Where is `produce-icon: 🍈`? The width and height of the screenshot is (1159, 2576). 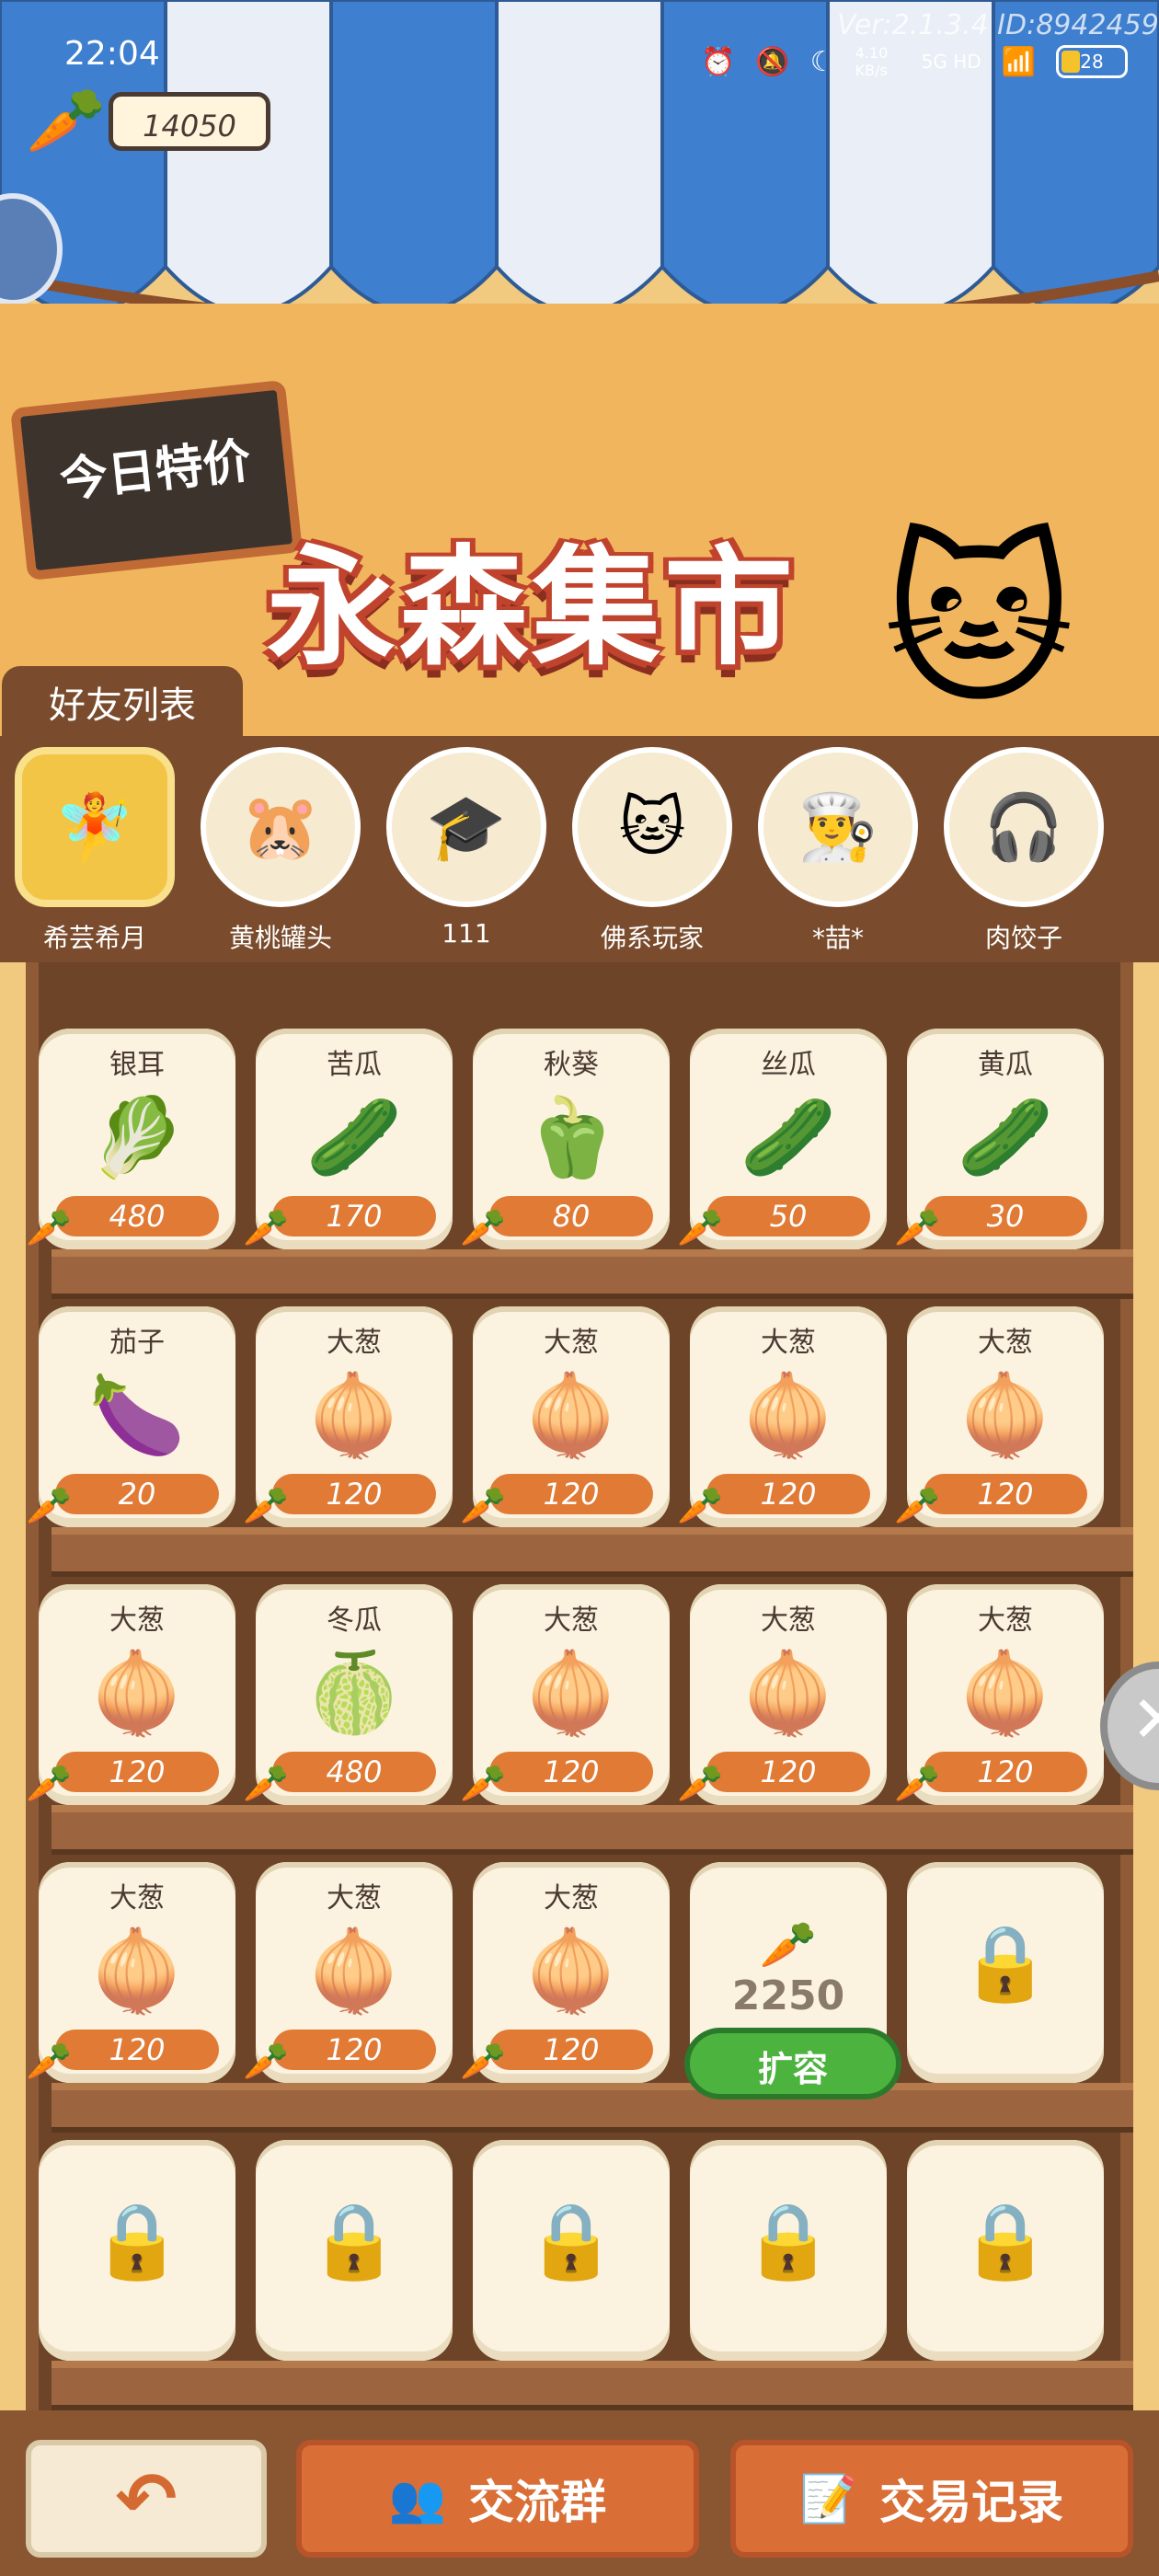
produce-icon: 🍈 is located at coordinates (354, 1693).